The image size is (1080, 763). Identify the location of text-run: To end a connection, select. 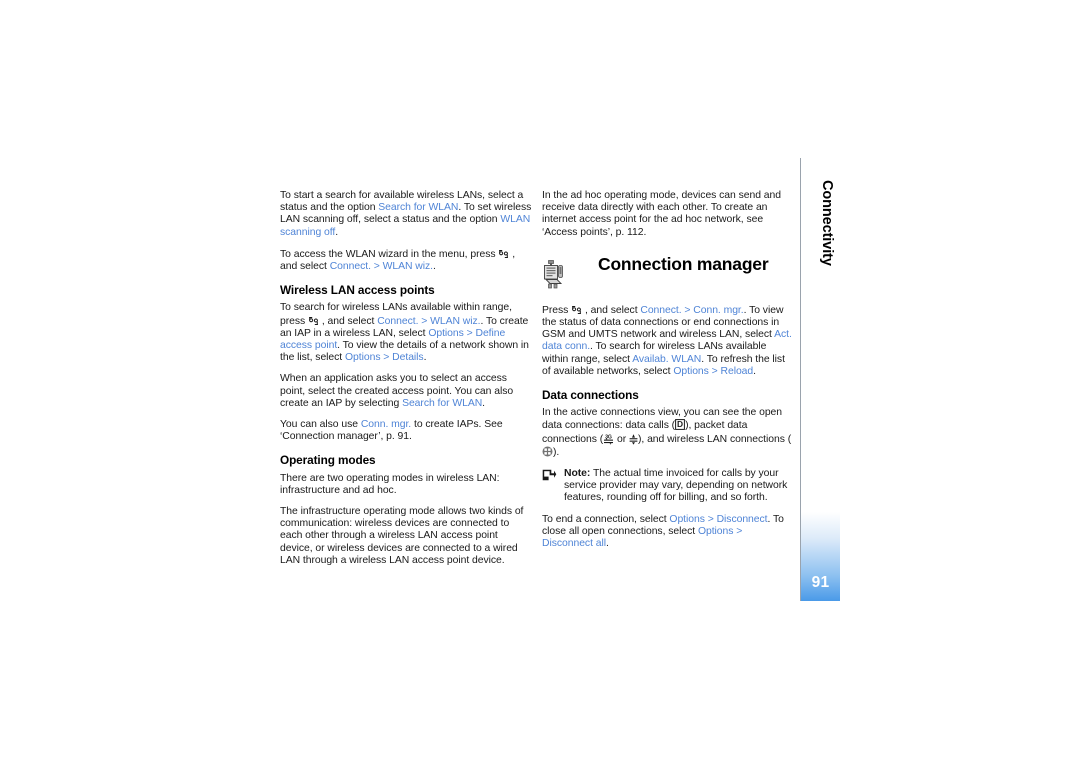
(606, 519).